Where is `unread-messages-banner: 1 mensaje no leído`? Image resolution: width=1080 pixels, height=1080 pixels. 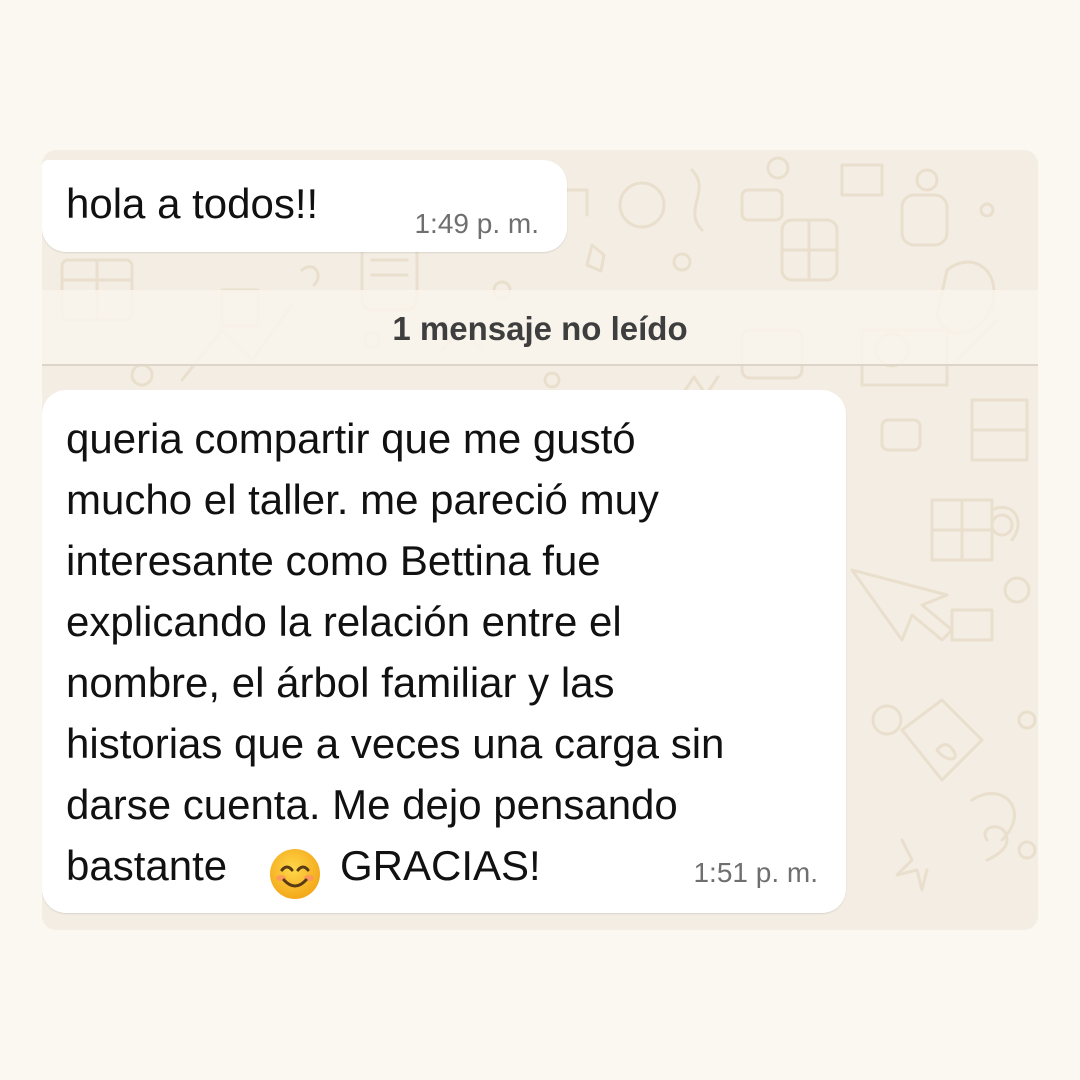 unread-messages-banner: 1 mensaje no leído is located at coordinates (540, 328).